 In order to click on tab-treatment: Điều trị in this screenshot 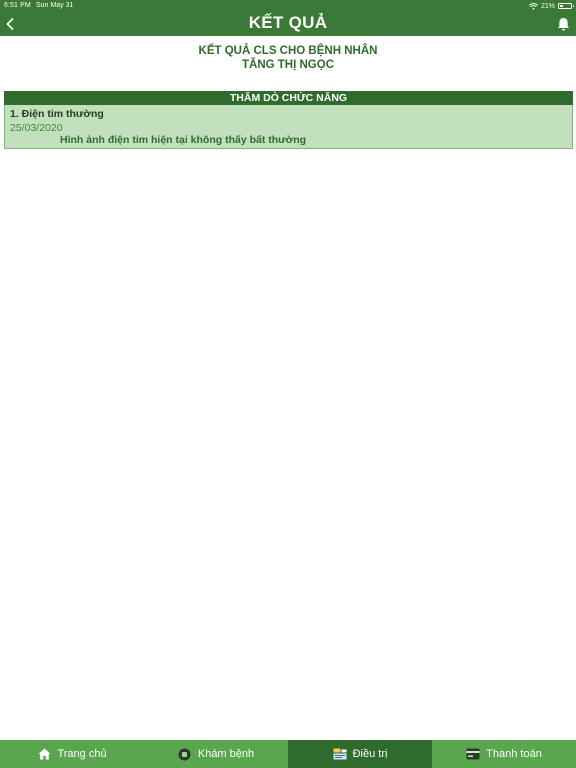, I will do `click(360, 754)`.